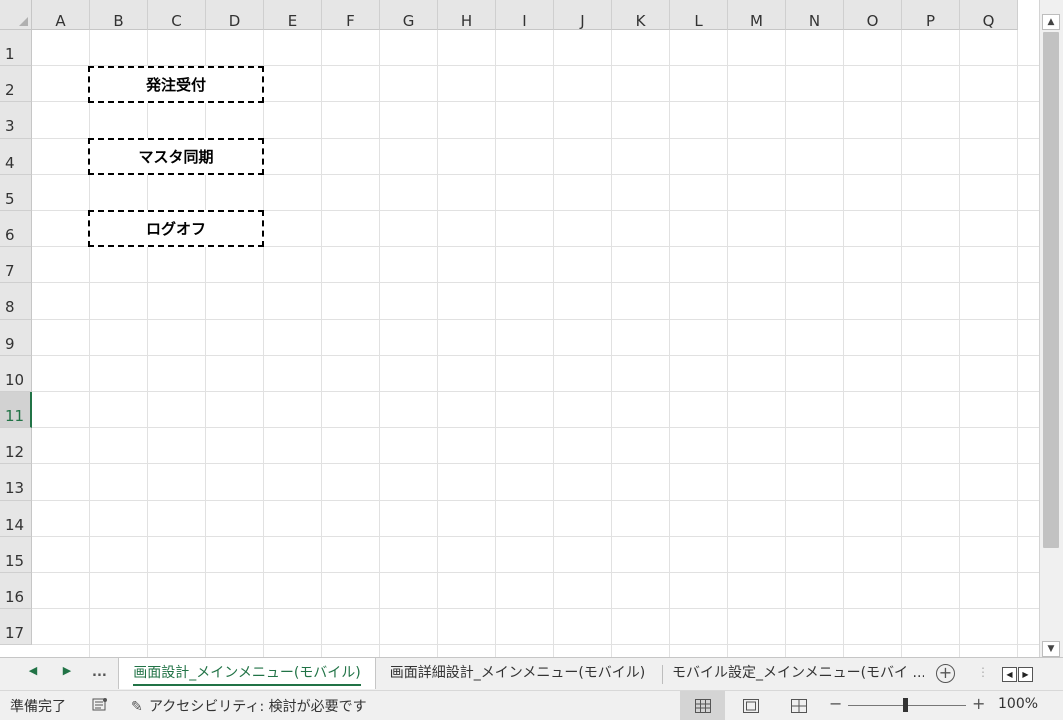 This screenshot has width=1063, height=720. Describe the element at coordinates (351, 15) in the screenshot. I see `column-header: F` at that location.